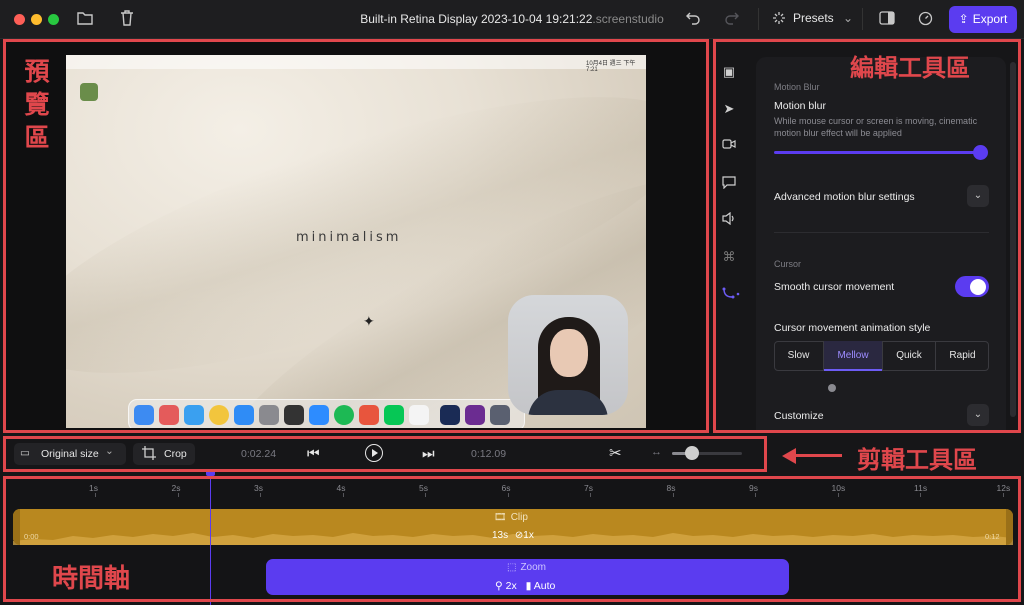 The image size is (1024, 605). What do you see at coordinates (37, 105) in the screenshot?
I see `preview-annotation-label: 預覽區` at bounding box center [37, 105].